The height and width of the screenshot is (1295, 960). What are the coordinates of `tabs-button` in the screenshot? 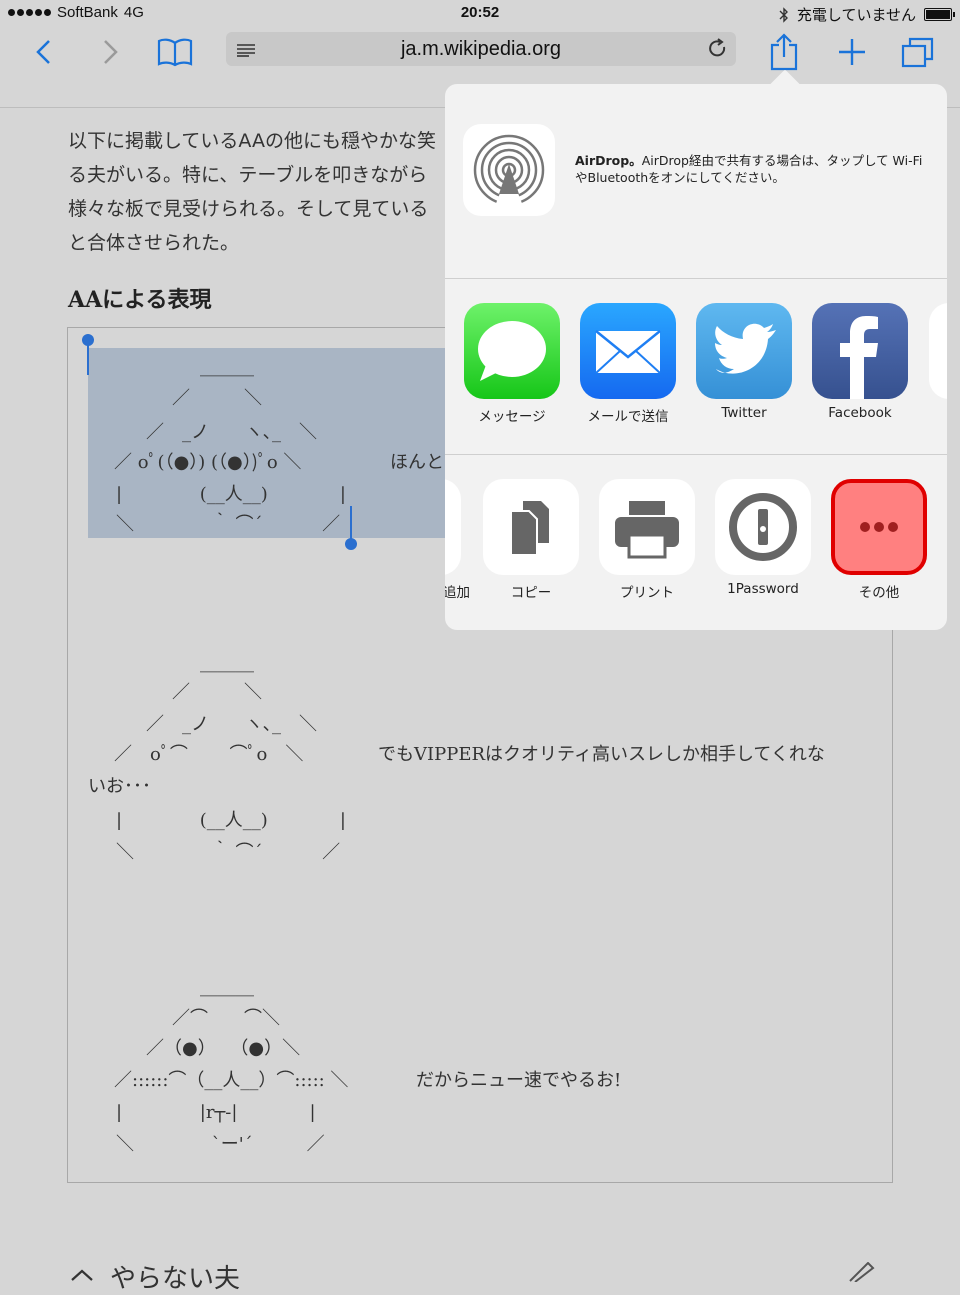 It's located at (918, 52).